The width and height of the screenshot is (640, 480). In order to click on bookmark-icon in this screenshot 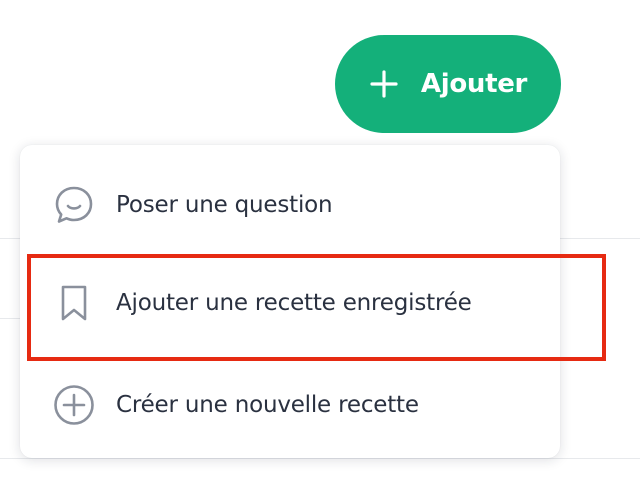, I will do `click(74, 303)`.